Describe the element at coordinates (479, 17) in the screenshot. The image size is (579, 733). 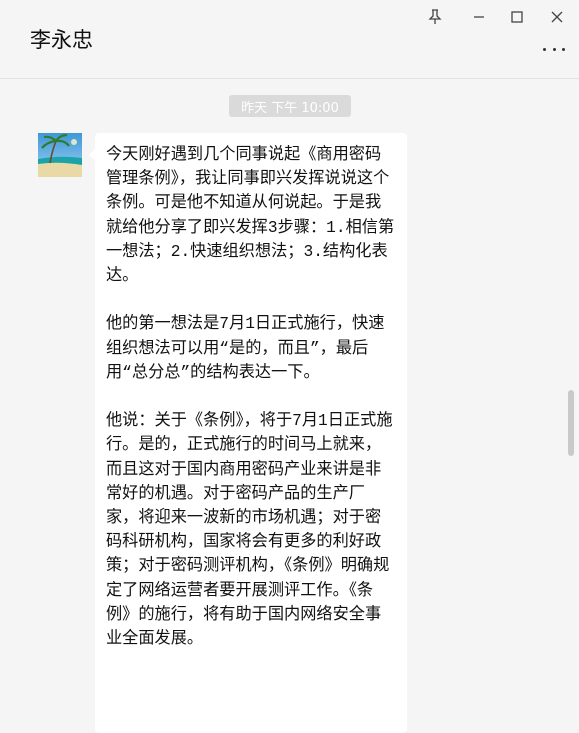
I see `minimize-icon` at that location.